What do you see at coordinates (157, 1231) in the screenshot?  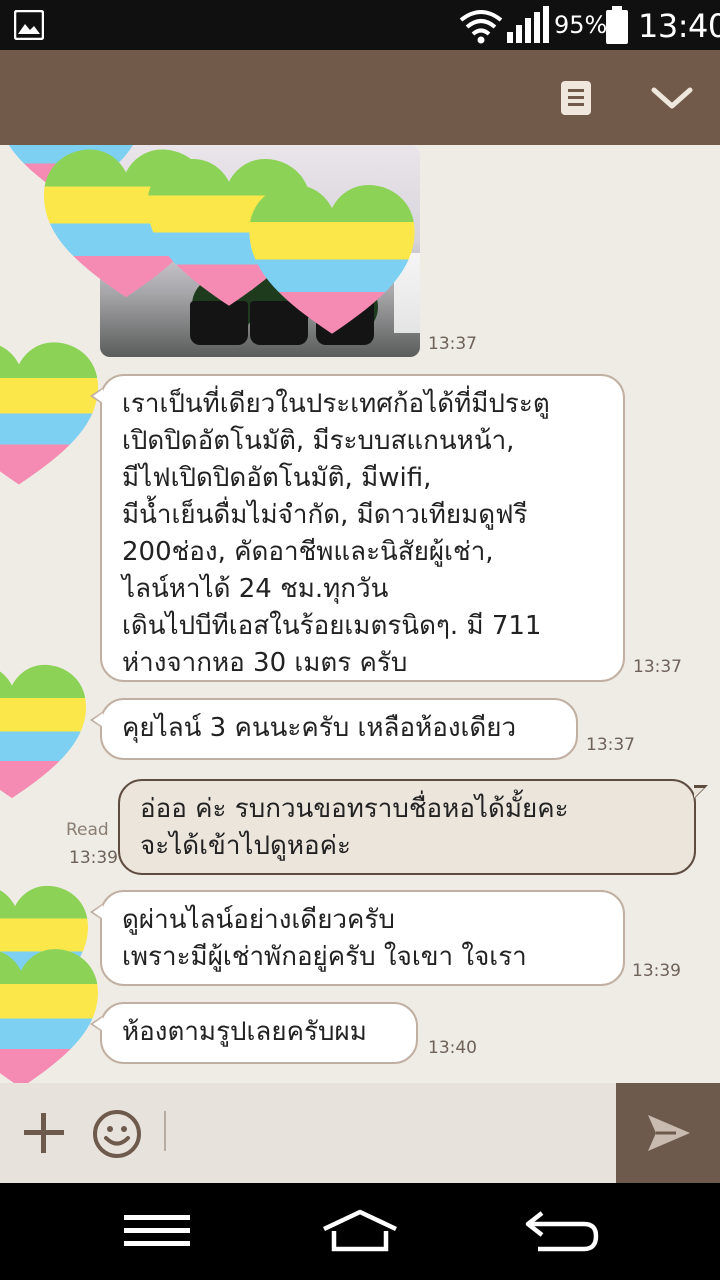 I see `menu-icon` at bounding box center [157, 1231].